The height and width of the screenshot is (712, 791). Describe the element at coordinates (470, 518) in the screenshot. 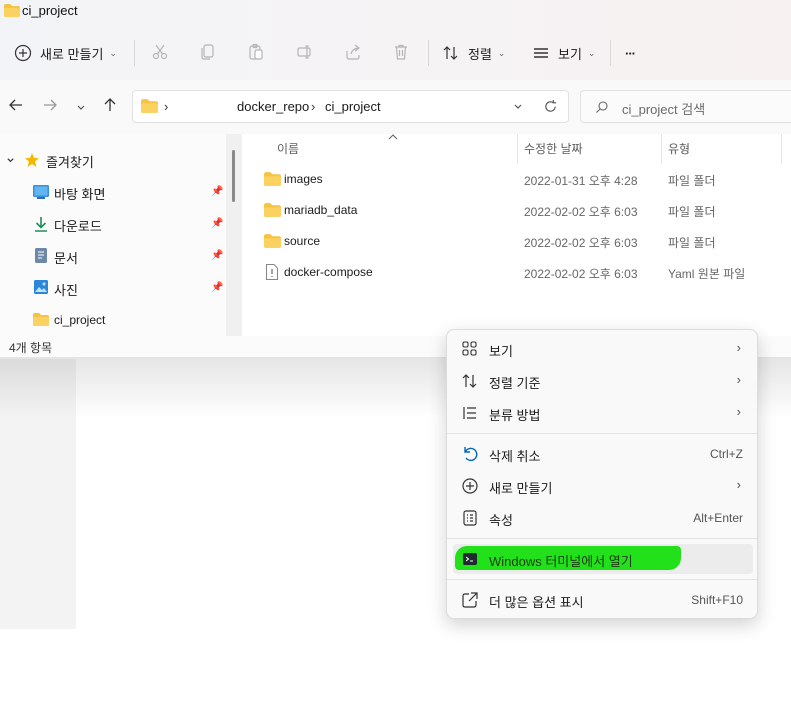

I see `properties-icon` at that location.